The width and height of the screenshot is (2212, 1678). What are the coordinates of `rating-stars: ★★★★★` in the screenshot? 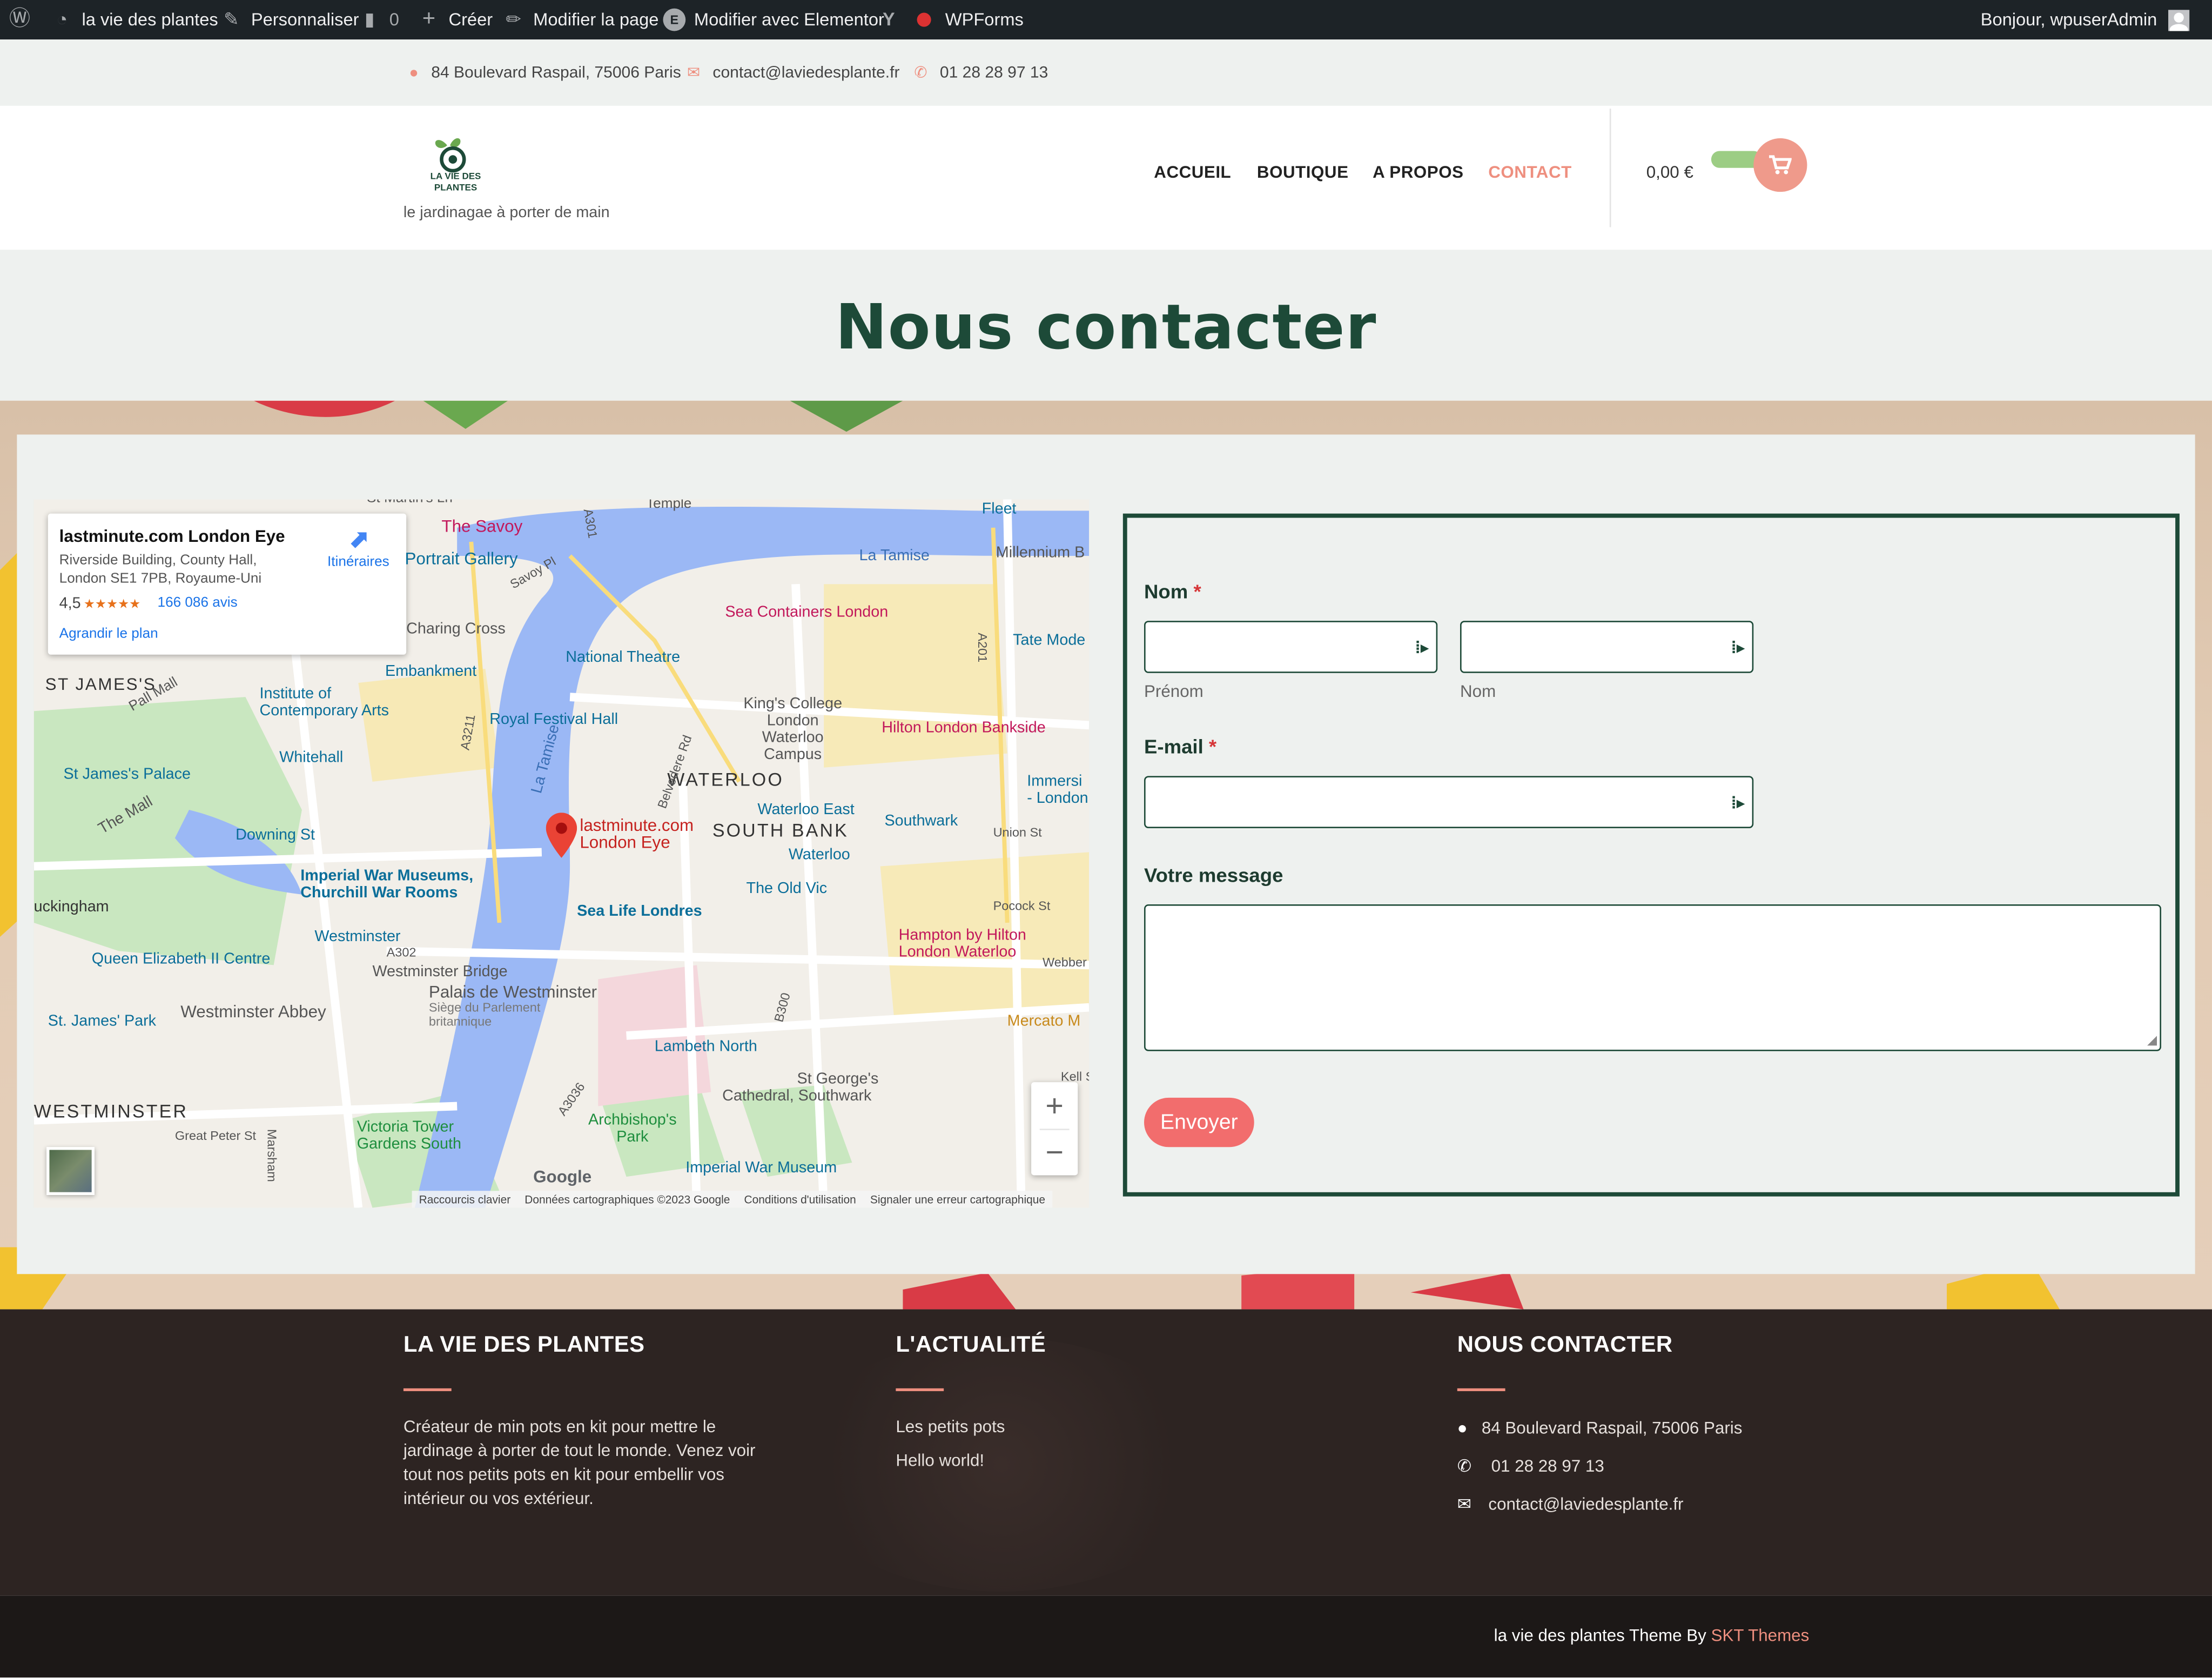 It's located at (112, 603).